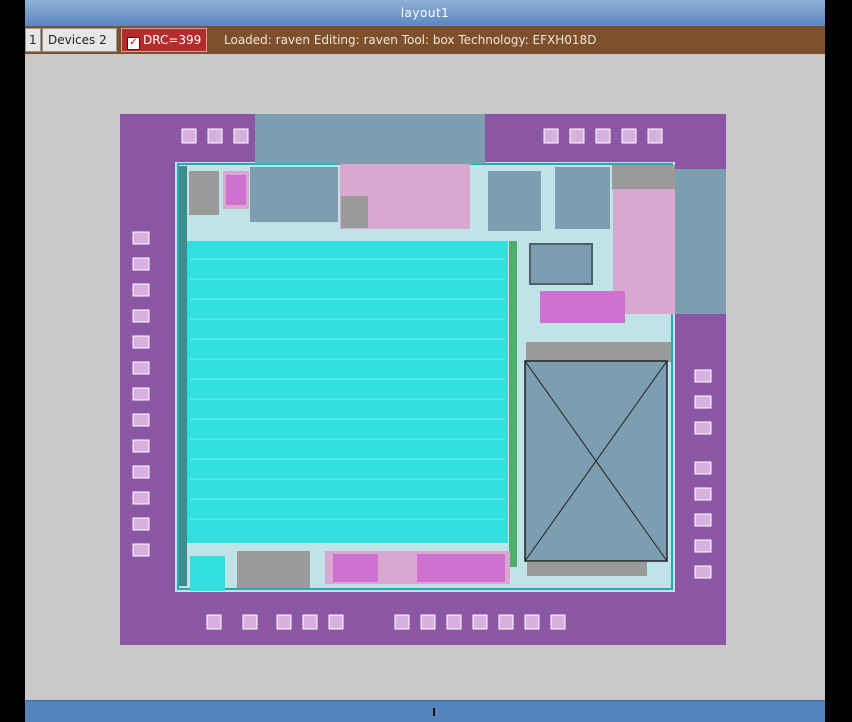  I want to click on top-left-grey-block, so click(204, 193).